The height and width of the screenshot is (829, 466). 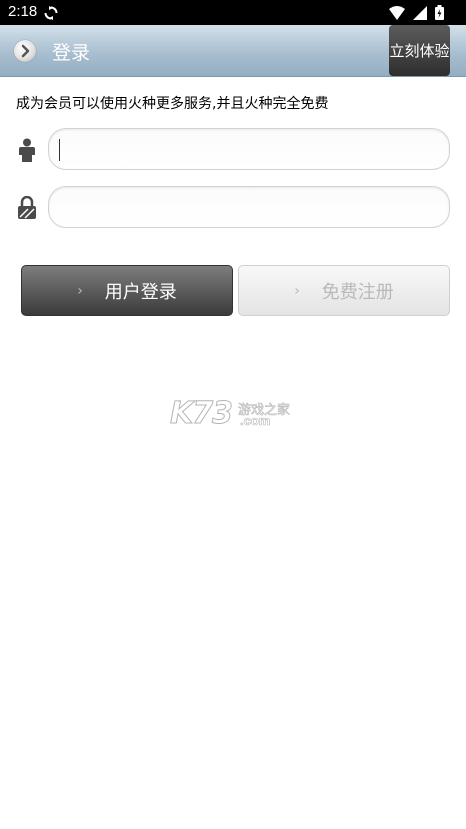 What do you see at coordinates (439, 12) in the screenshot?
I see `battery-icon` at bounding box center [439, 12].